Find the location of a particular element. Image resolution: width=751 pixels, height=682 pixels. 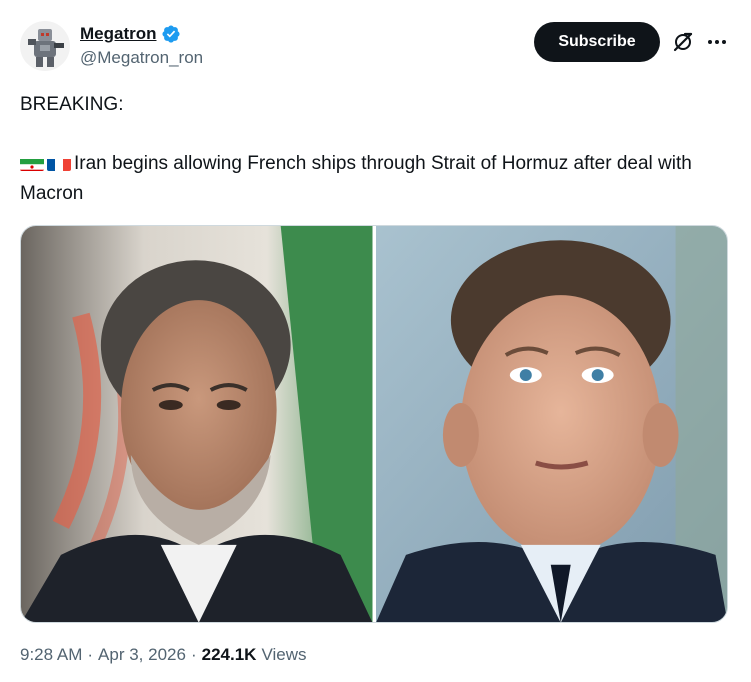

france-flag-icon is located at coordinates (59, 163).